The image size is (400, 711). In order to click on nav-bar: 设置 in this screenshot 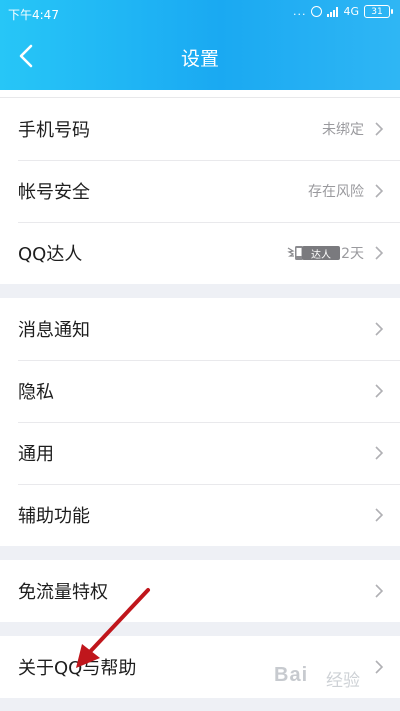, I will do `click(200, 57)`.